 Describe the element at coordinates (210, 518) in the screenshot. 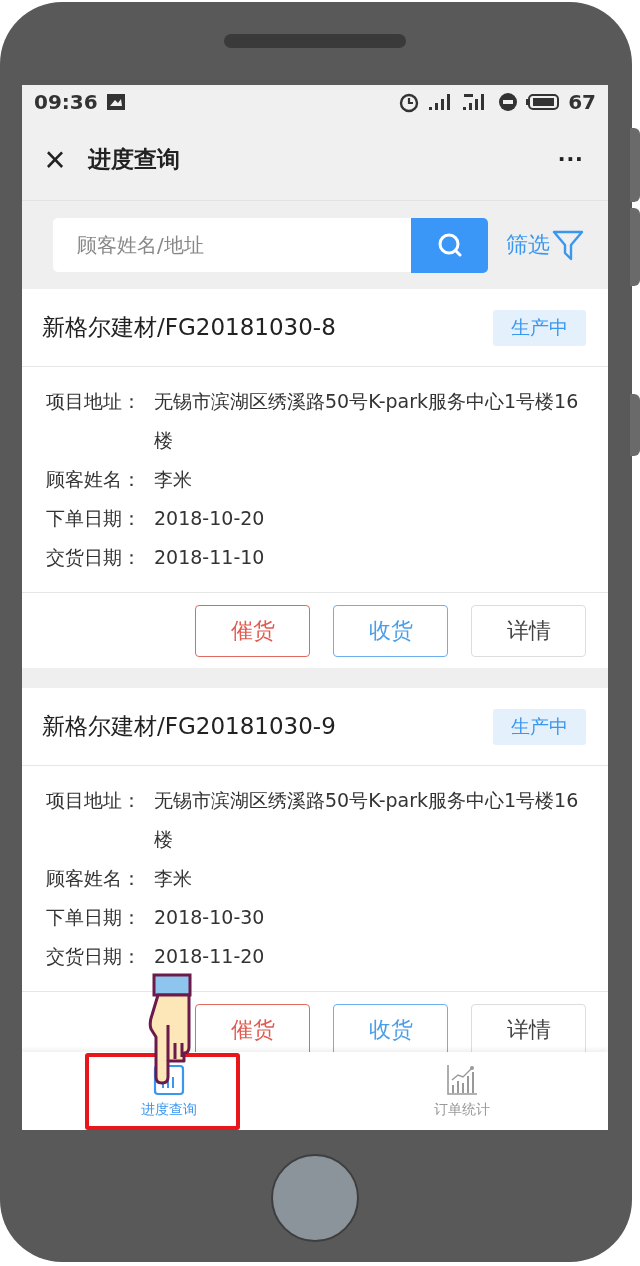

I see `field-value: 2018-10-20` at that location.